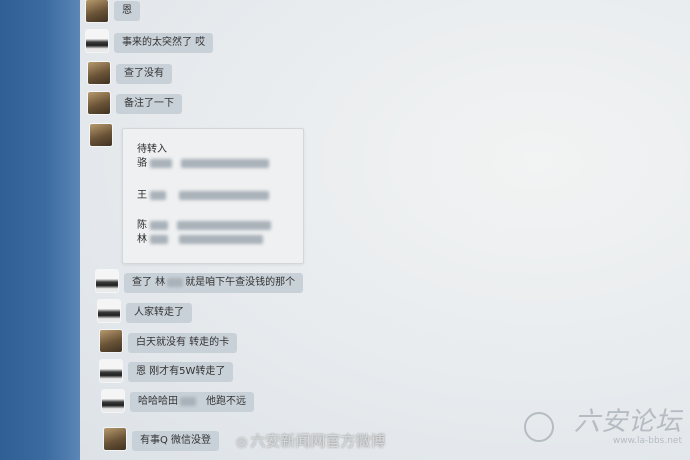  What do you see at coordinates (142, 225) in the screenshot?
I see `card-entry-name: 陈` at bounding box center [142, 225].